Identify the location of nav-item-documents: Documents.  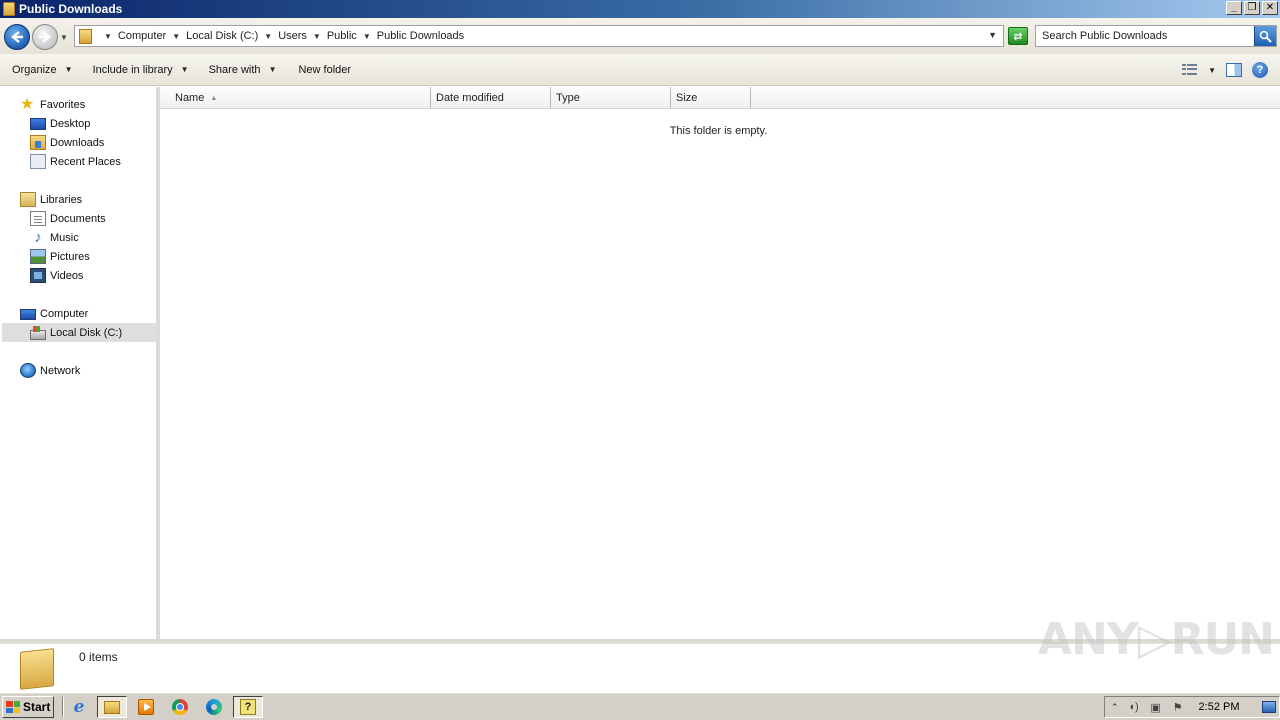
(68, 218).